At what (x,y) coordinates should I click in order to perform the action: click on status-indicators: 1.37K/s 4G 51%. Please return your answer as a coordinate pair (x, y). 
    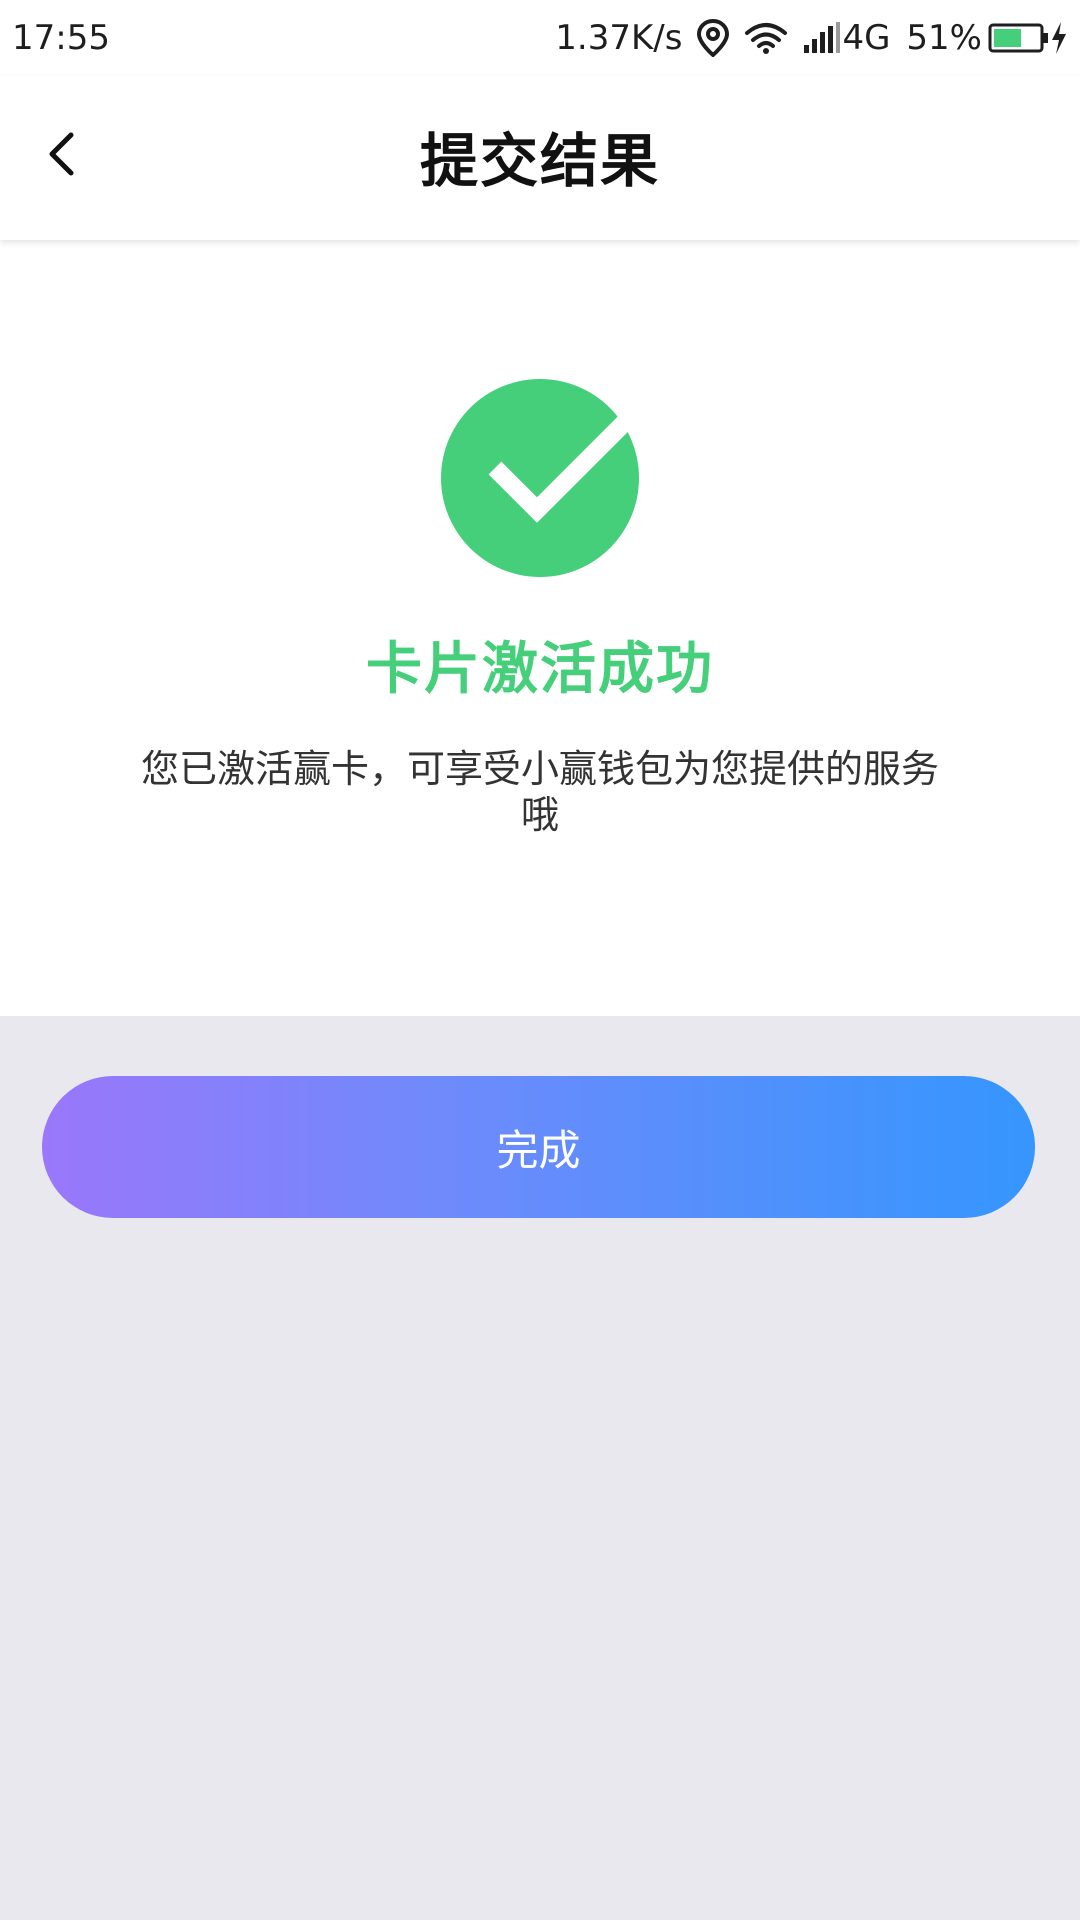
    Looking at the image, I should click on (811, 38).